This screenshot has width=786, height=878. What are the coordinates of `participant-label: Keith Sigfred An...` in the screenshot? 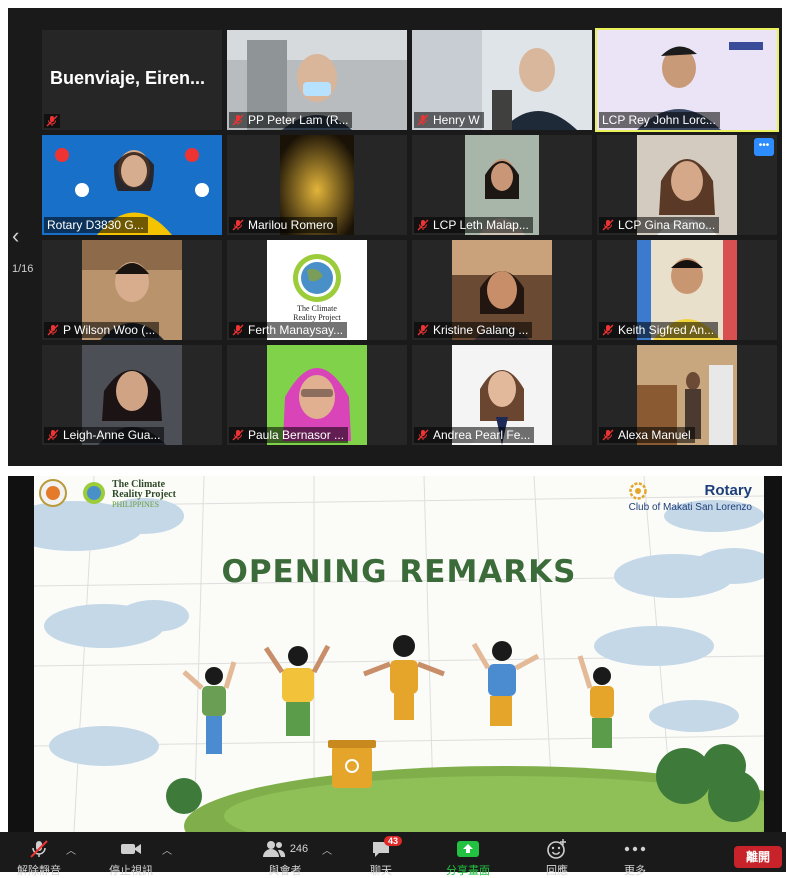 It's located at (659, 330).